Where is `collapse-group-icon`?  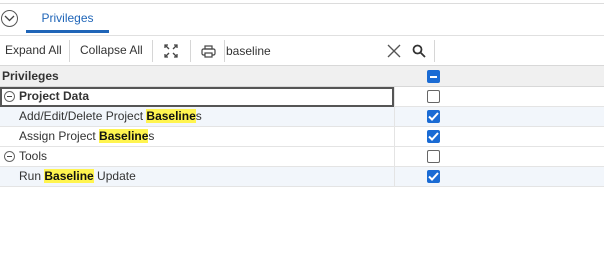 collapse-group-icon is located at coordinates (9, 156).